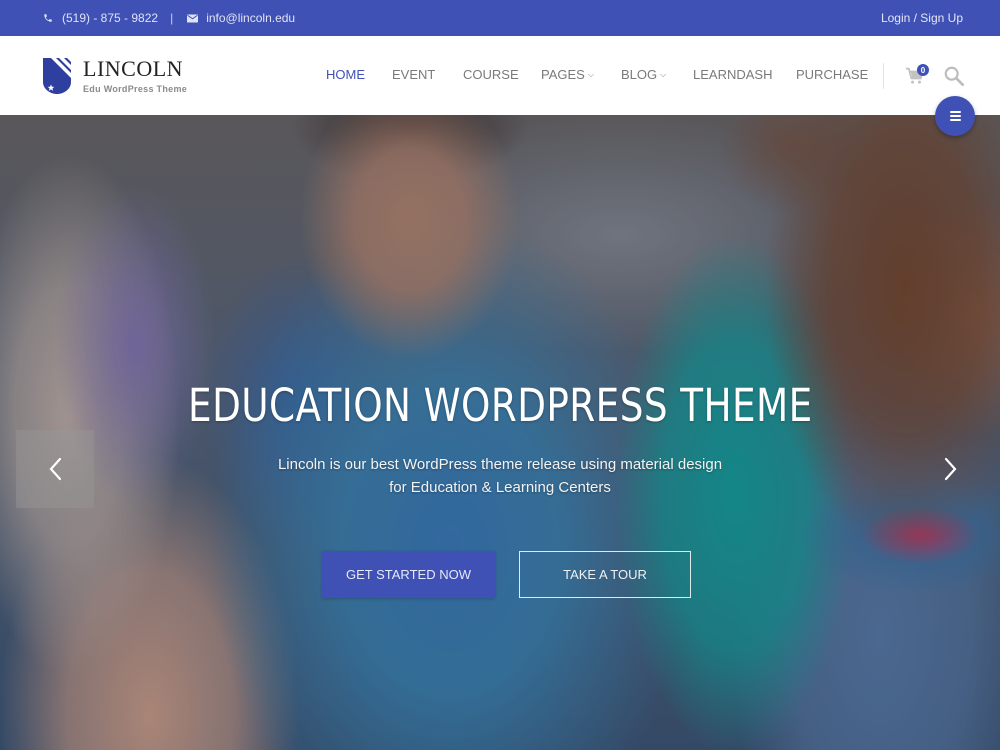 Image resolution: width=1000 pixels, height=750 pixels. I want to click on nav-home-label: HOME, so click(345, 74).